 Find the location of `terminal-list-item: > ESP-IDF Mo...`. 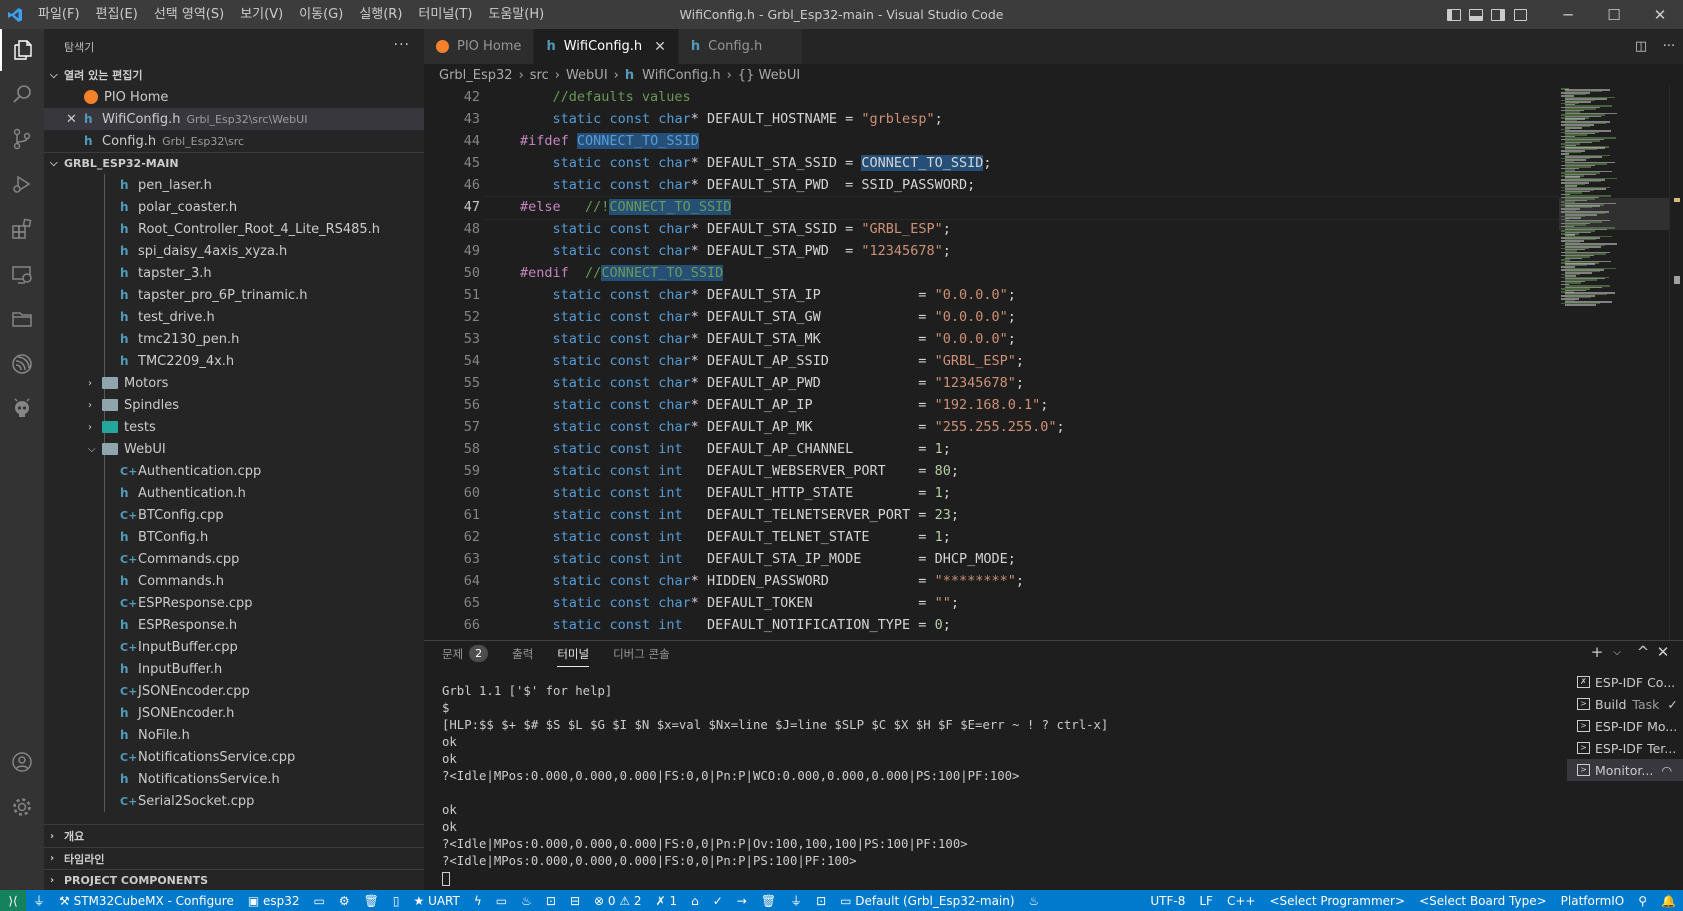

terminal-list-item: > ESP-IDF Mo... is located at coordinates (1625, 726).